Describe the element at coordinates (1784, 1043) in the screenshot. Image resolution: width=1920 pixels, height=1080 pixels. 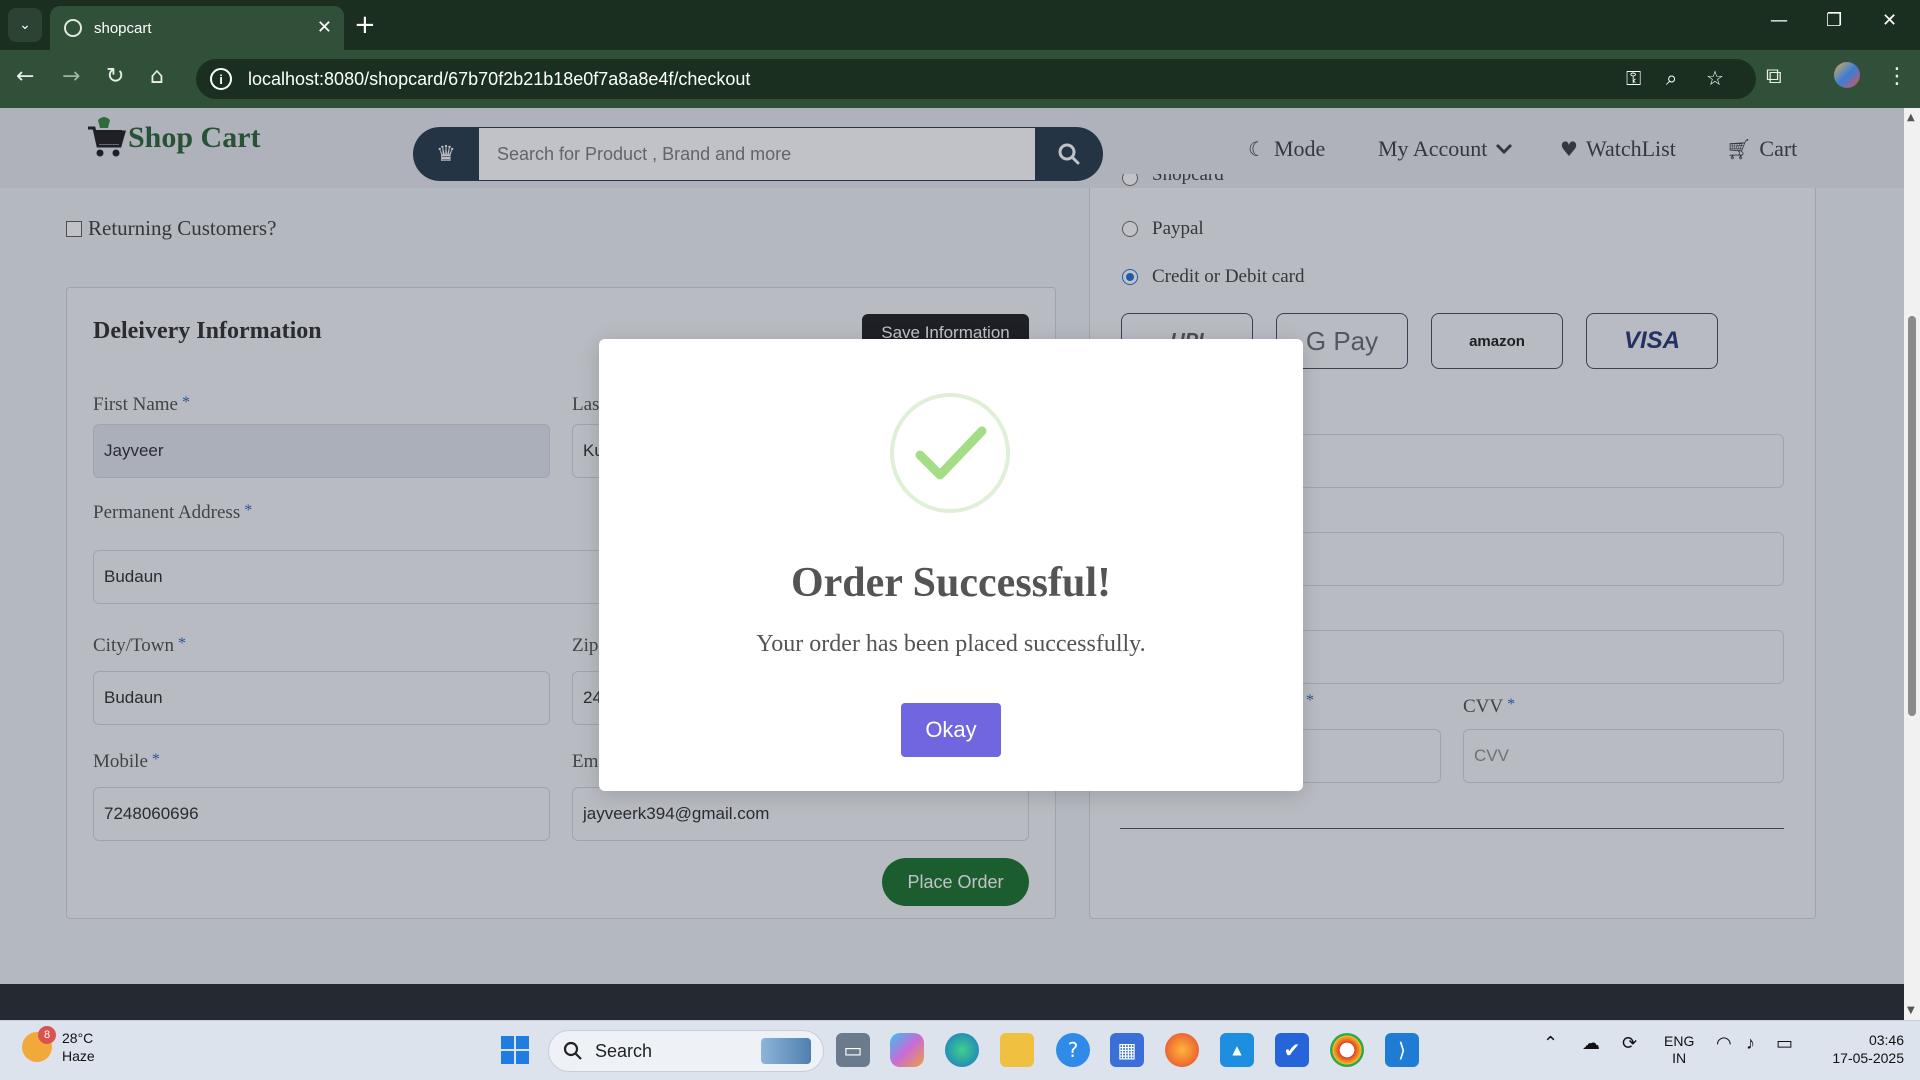
I see `battery-icon: ▭` at that location.